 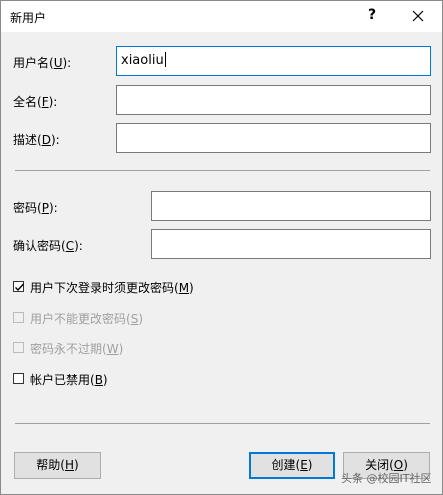 What do you see at coordinates (165, 59) in the screenshot?
I see `text-caret` at bounding box center [165, 59].